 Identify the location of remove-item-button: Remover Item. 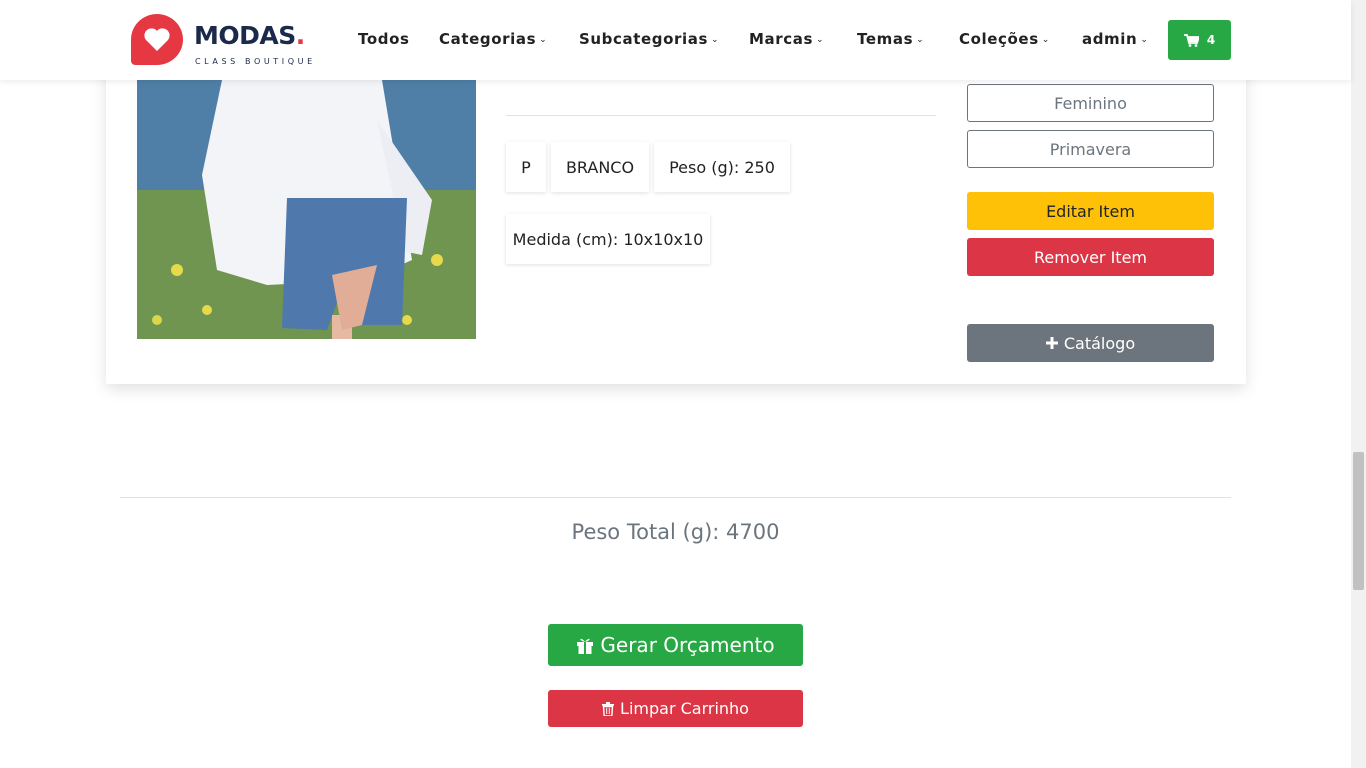
(1090, 257).